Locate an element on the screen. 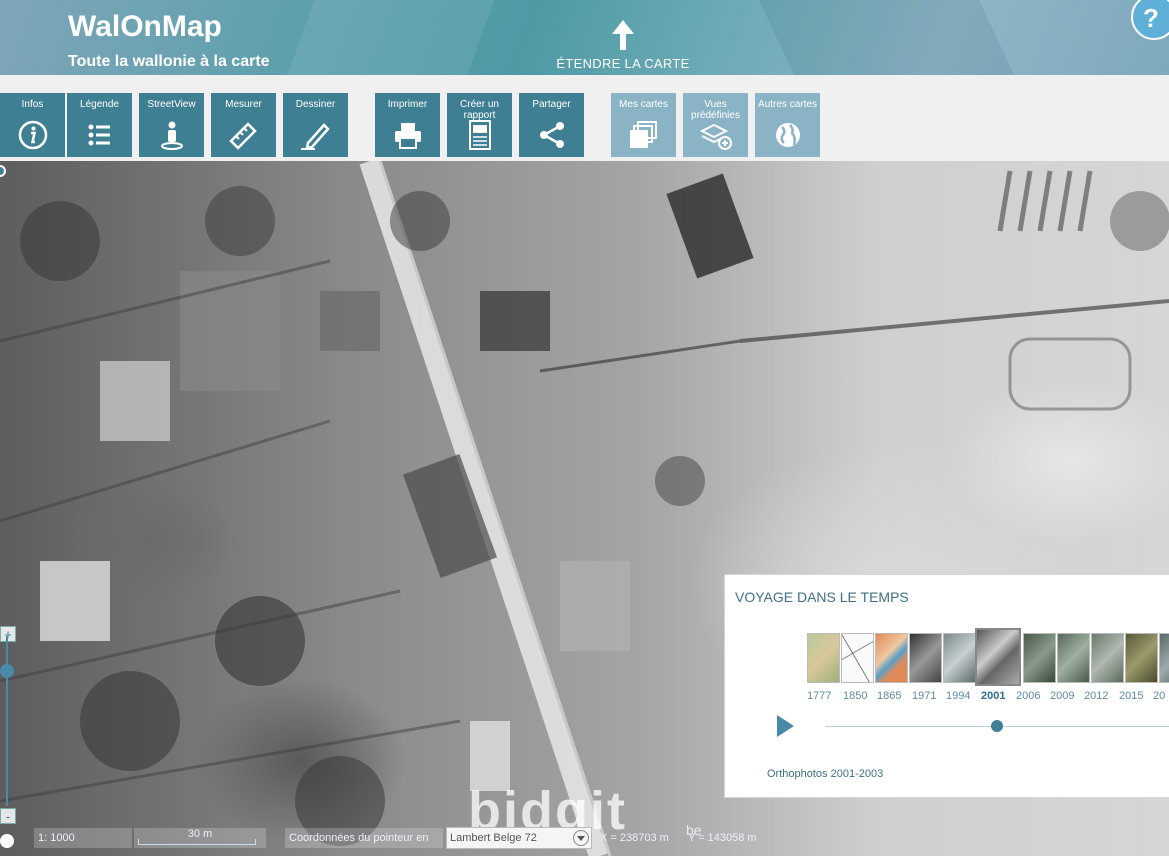 The width and height of the screenshot is (1169, 856). thumbnail-2015 is located at coordinates (1141, 658).